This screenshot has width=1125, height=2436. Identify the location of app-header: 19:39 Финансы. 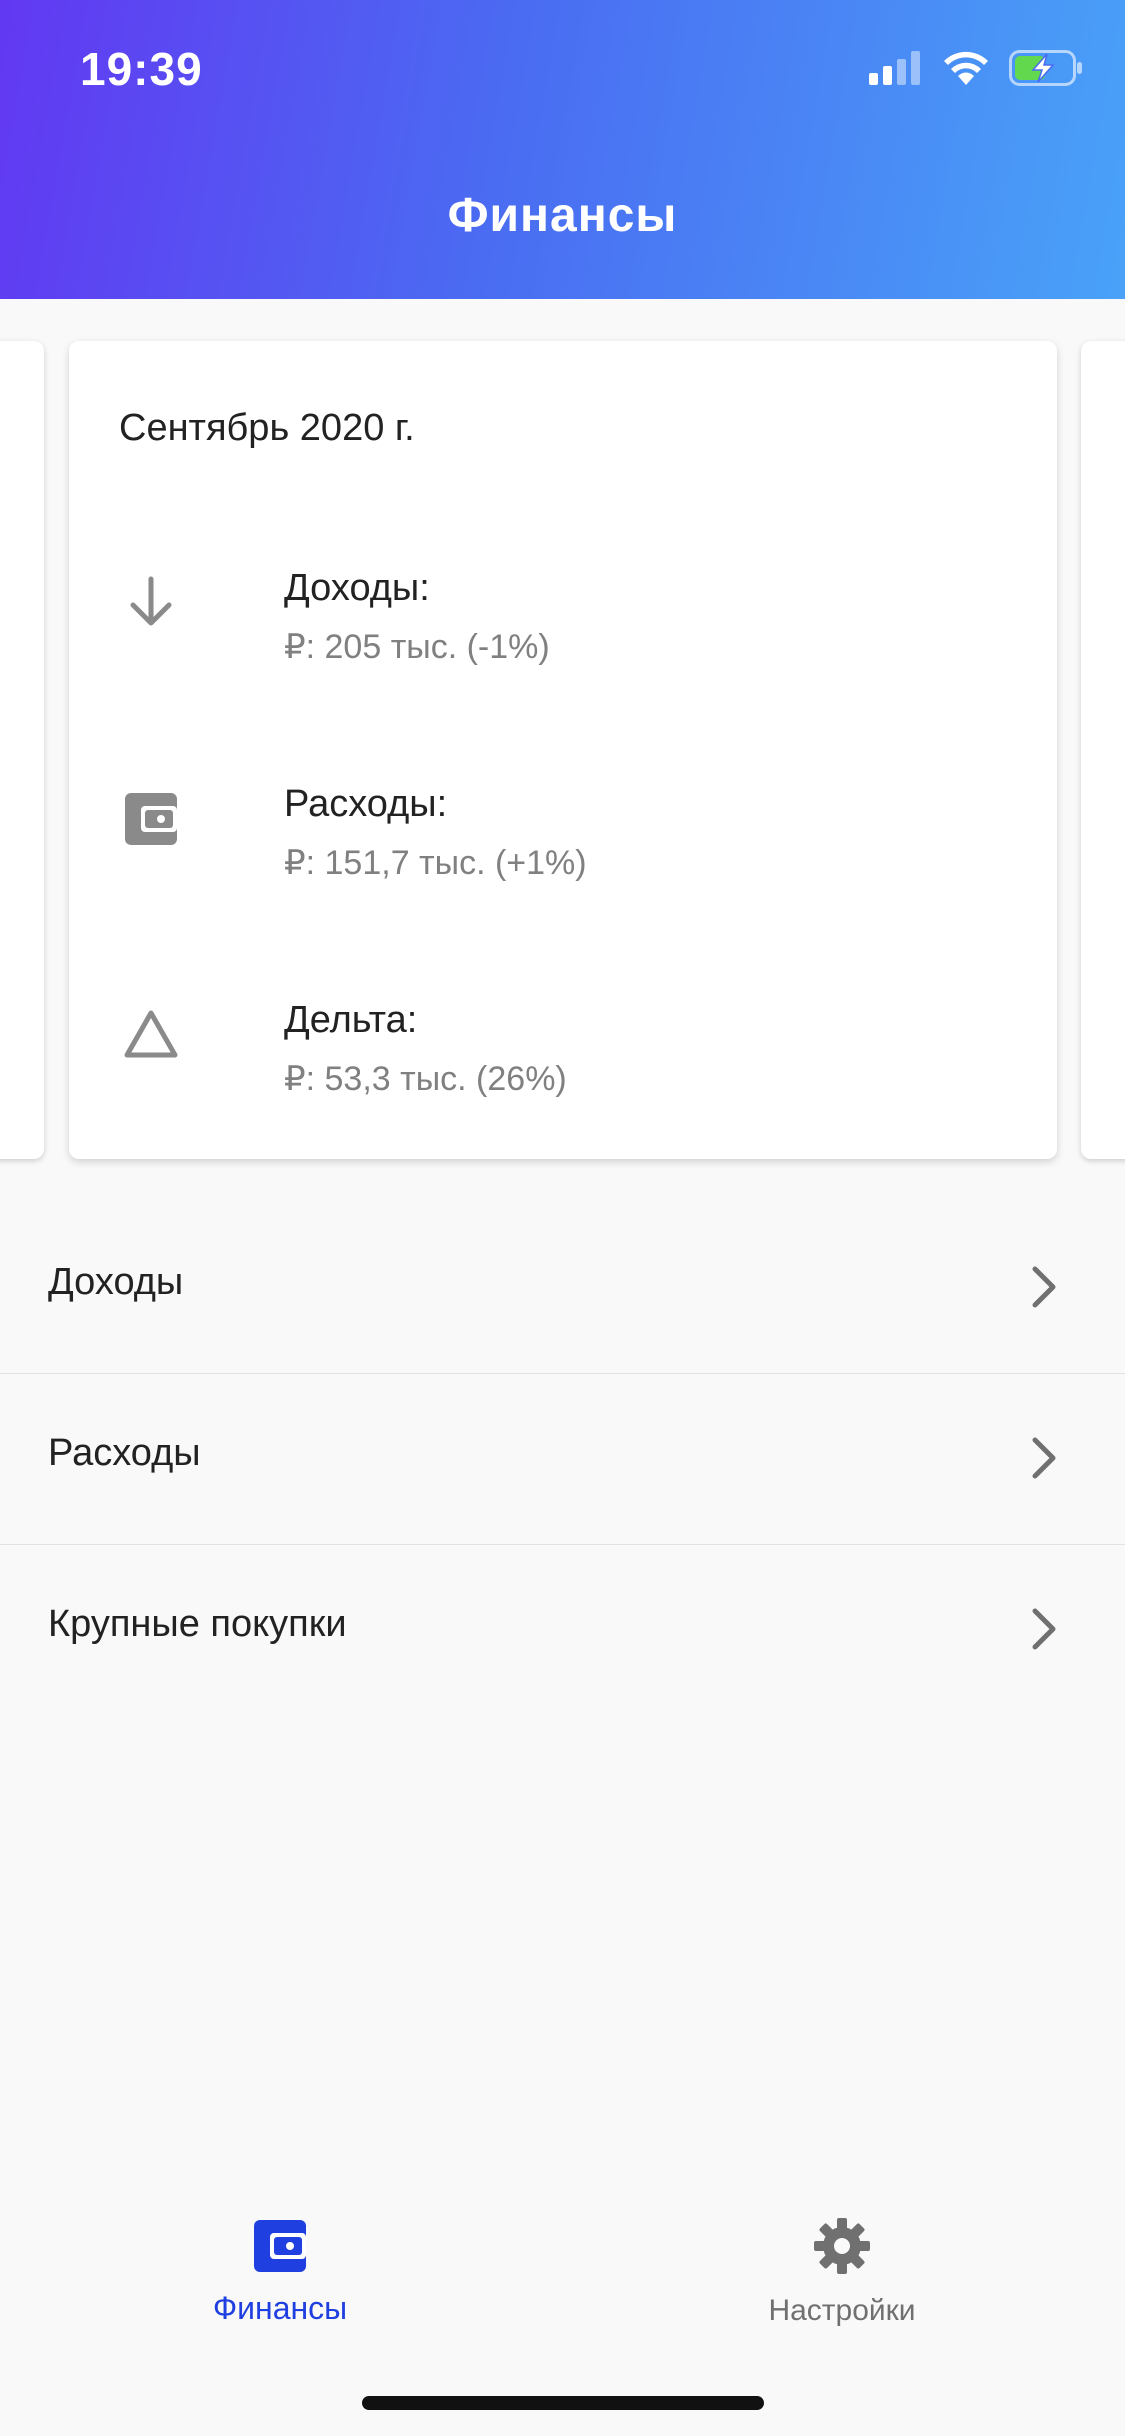
(562, 149).